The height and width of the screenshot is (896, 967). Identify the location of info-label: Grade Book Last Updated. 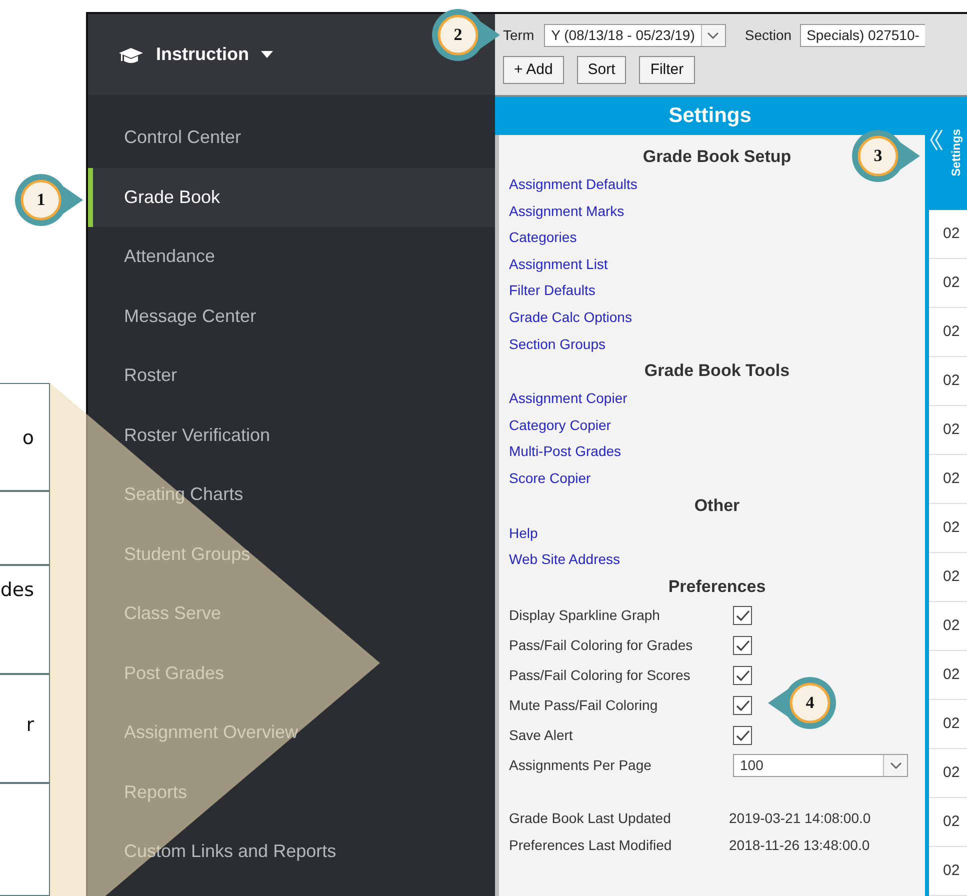
(590, 818).